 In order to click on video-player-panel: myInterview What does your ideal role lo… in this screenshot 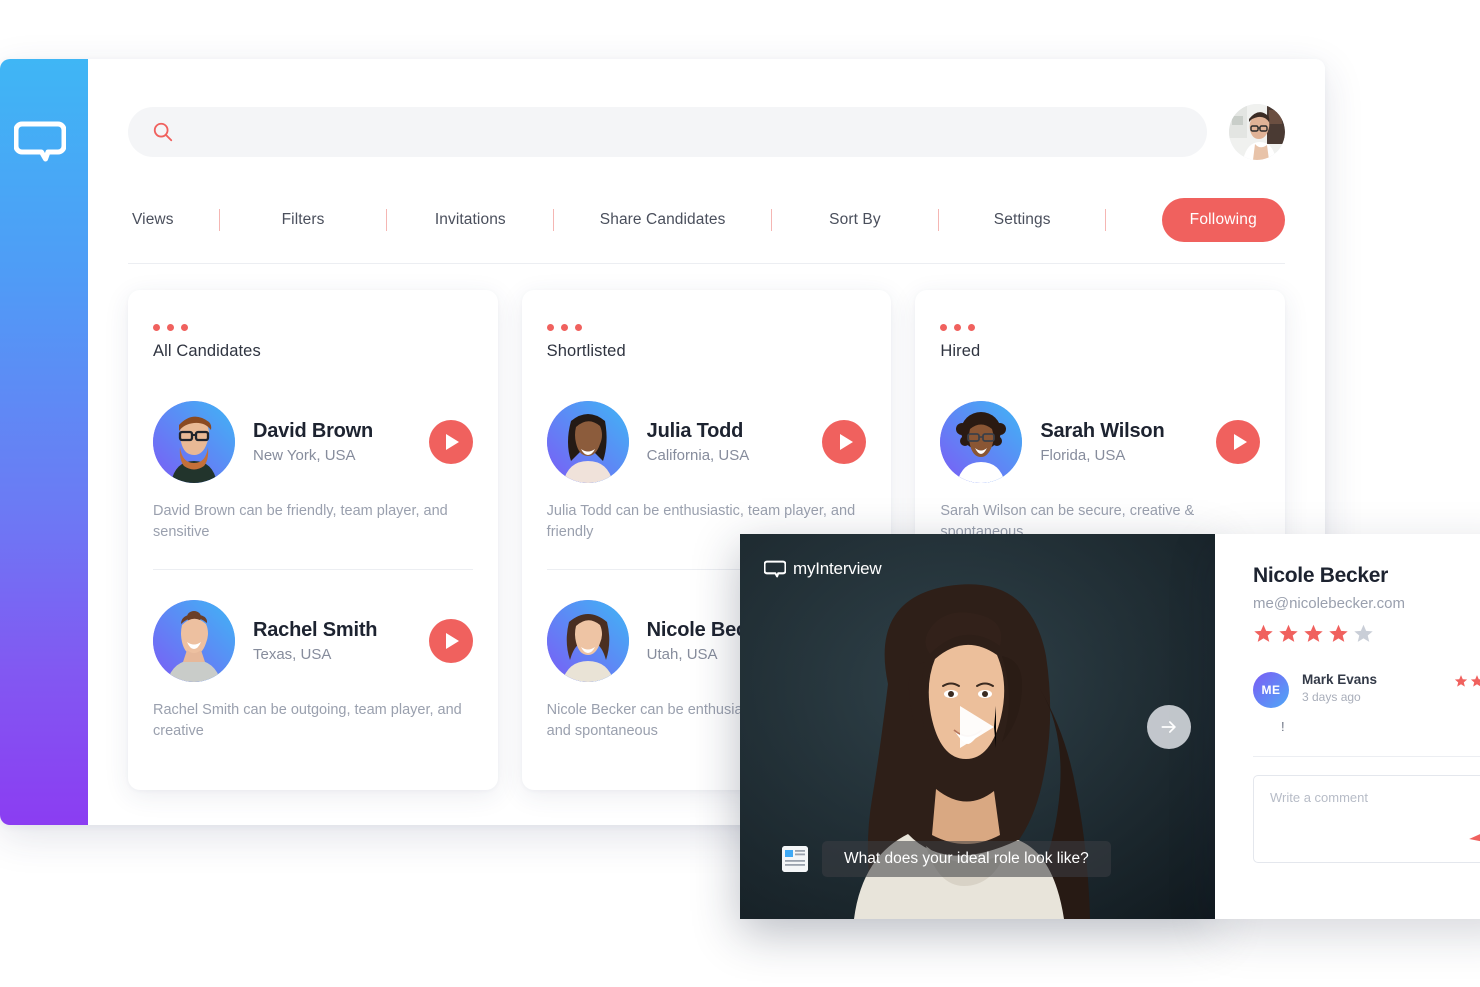, I will do `click(977, 726)`.